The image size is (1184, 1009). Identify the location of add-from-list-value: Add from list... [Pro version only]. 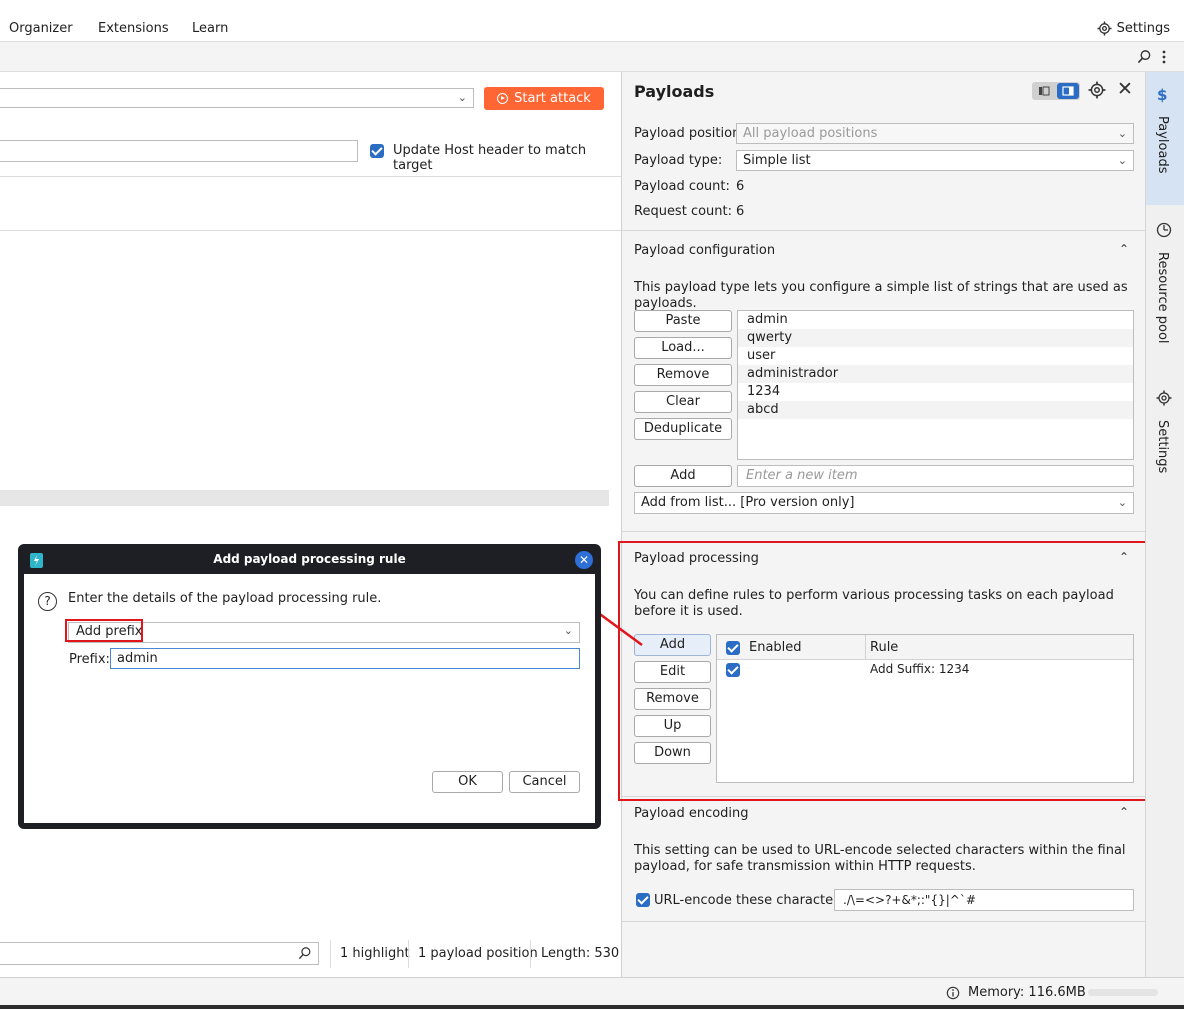
(748, 502).